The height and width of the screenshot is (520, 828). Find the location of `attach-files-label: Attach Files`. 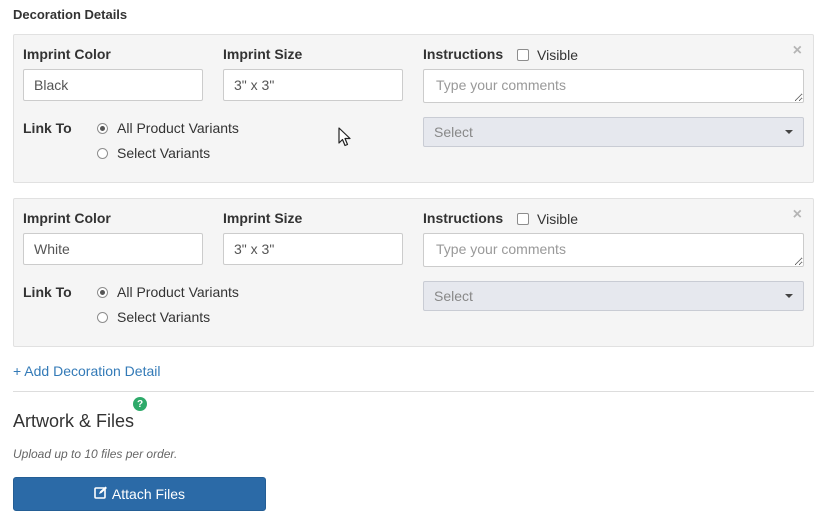

attach-files-label: Attach Files is located at coordinates (148, 494).